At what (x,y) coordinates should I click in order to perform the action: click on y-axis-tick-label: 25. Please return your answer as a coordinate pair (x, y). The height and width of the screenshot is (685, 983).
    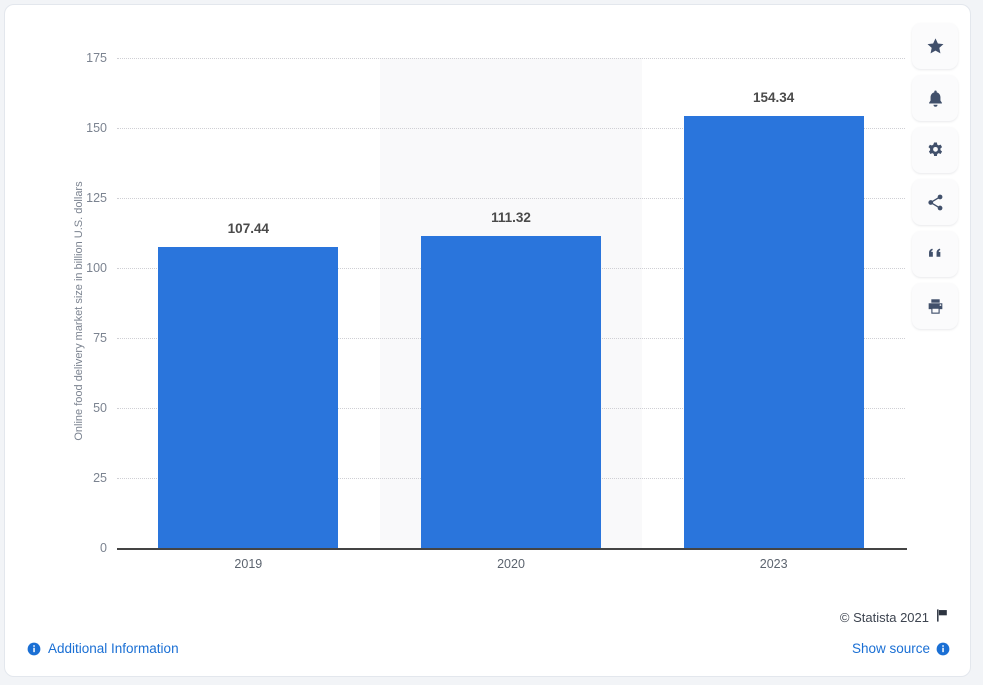
    Looking at the image, I should click on (100, 478).